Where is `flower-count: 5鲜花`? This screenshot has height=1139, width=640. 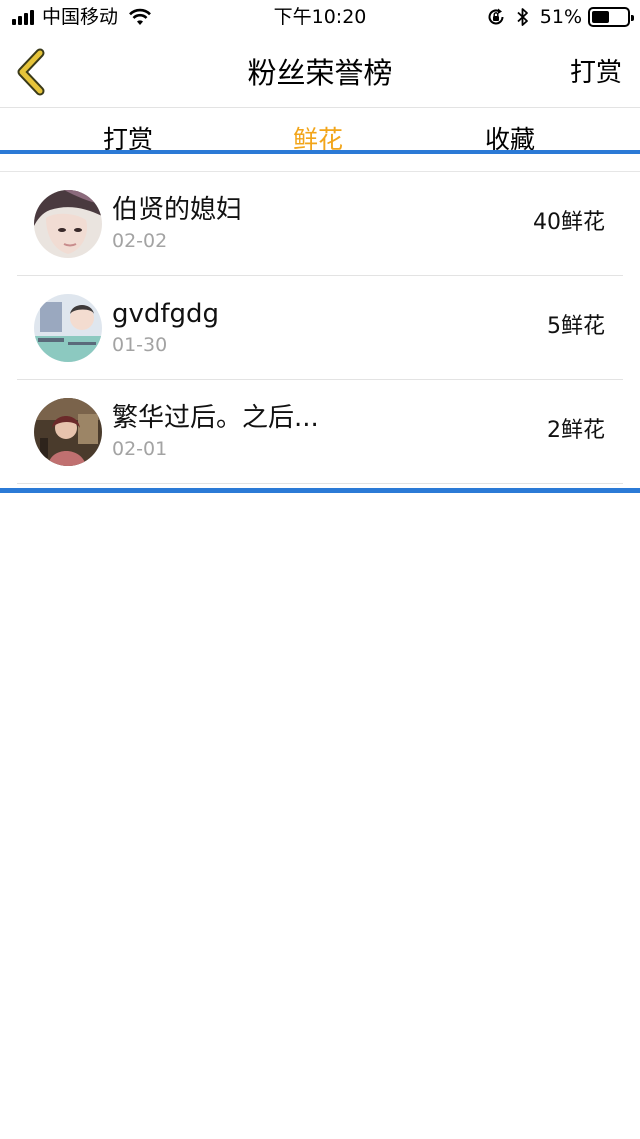
flower-count: 5鲜花 is located at coordinates (576, 326).